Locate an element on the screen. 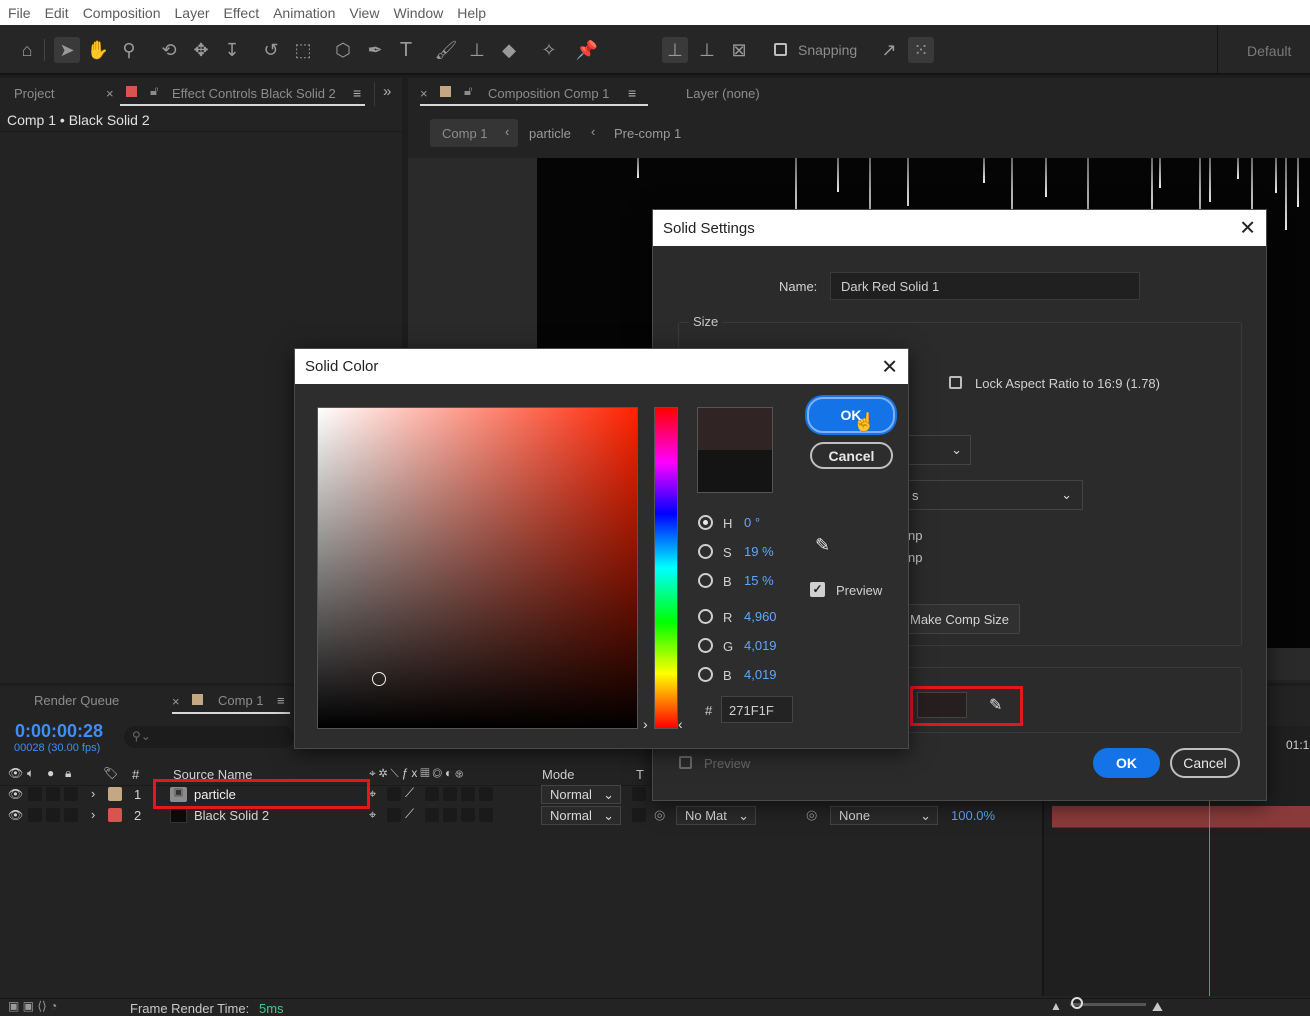 The height and width of the screenshot is (1016, 1310). preview-checkbox: ✓ is located at coordinates (817, 589).